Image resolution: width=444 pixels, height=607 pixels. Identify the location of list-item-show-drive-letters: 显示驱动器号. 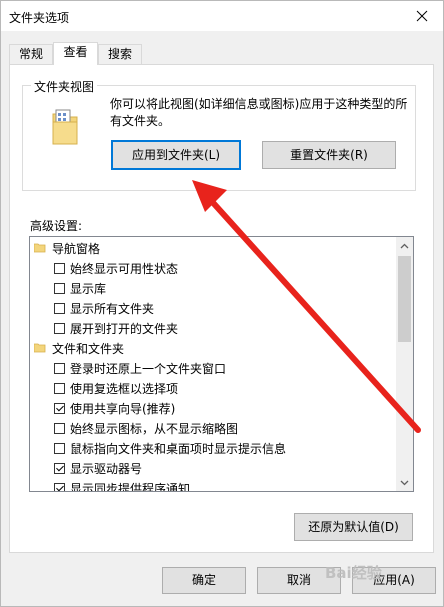
(233, 468).